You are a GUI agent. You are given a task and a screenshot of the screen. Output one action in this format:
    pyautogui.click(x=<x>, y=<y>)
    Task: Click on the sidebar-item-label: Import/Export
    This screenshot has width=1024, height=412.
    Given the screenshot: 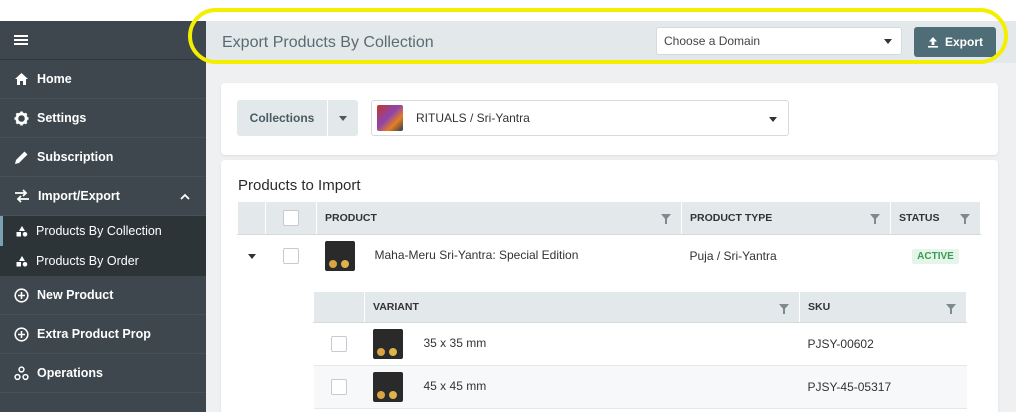 What is the action you would take?
    pyautogui.click(x=79, y=196)
    